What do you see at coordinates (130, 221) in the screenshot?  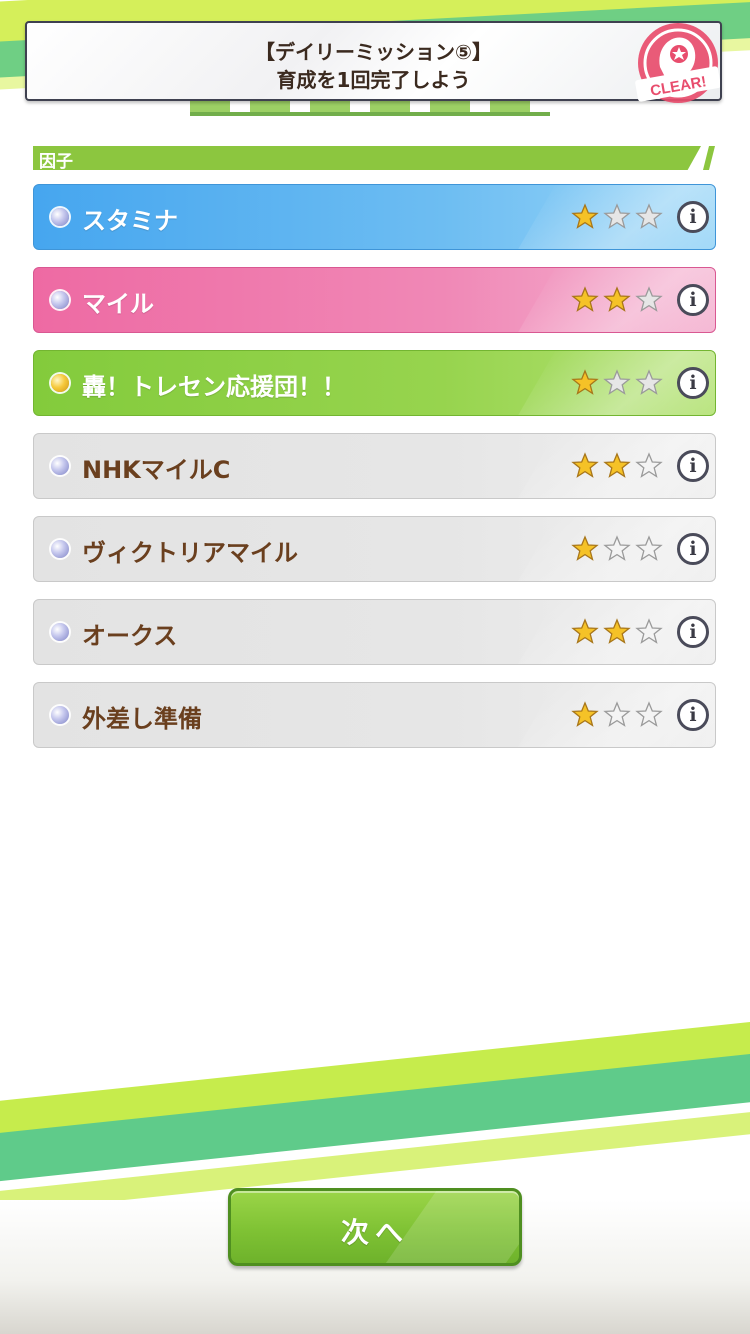 I see `factor-name: スタミナ` at bounding box center [130, 221].